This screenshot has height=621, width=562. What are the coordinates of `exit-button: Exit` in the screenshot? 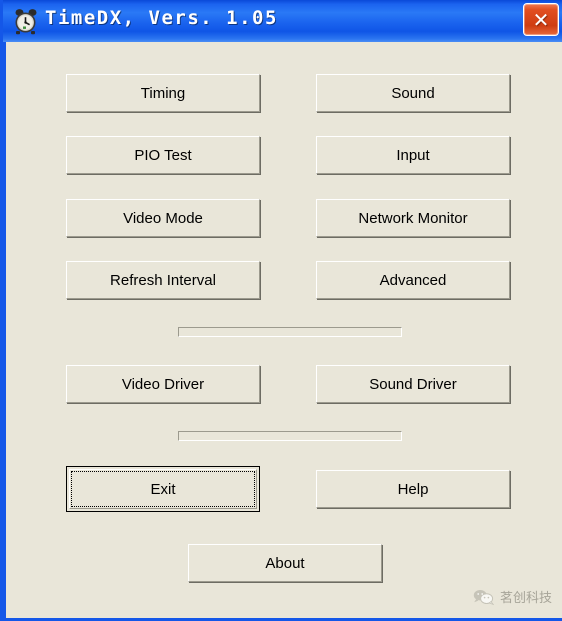 It's located at (163, 489).